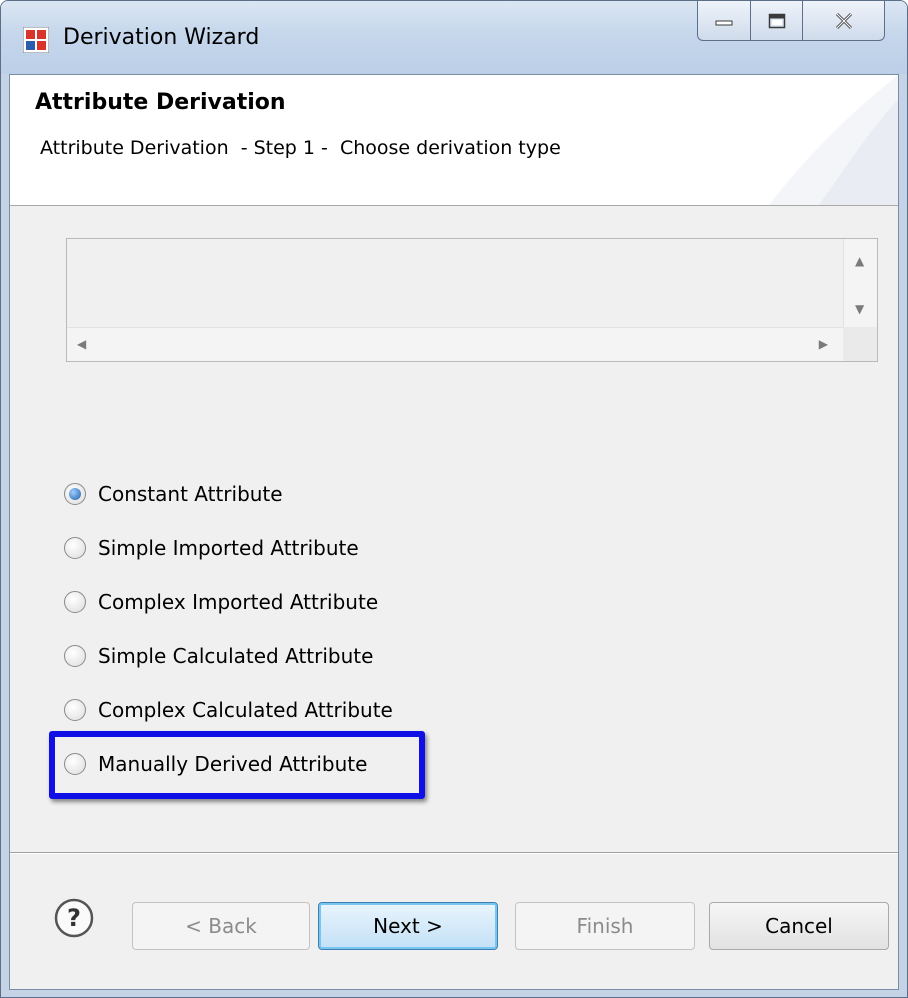  Describe the element at coordinates (160, 102) in the screenshot. I see `page-title: Attribute Derivation` at that location.